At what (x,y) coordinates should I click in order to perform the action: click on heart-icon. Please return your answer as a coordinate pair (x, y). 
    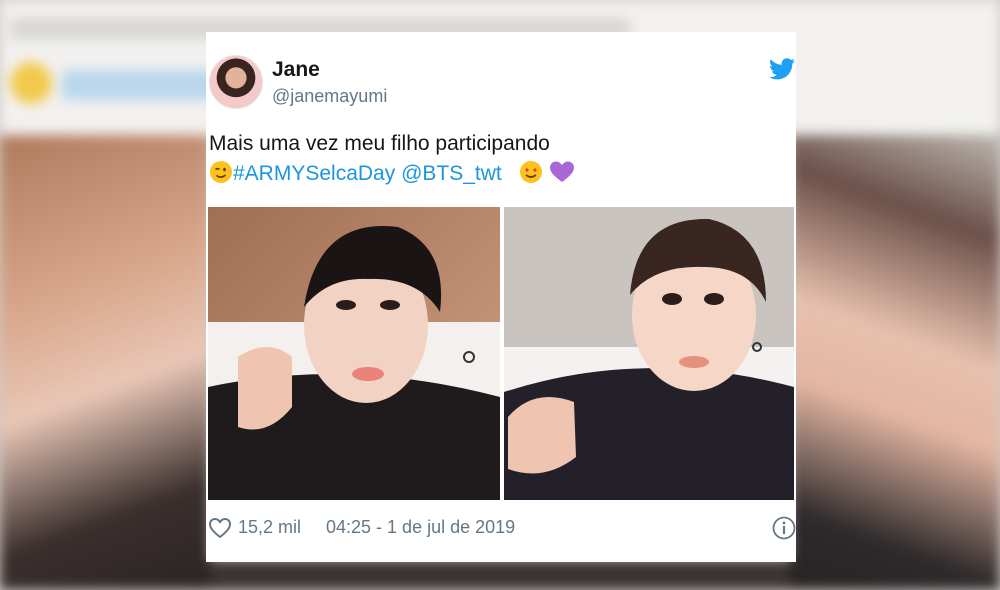
    Looking at the image, I should click on (220, 528).